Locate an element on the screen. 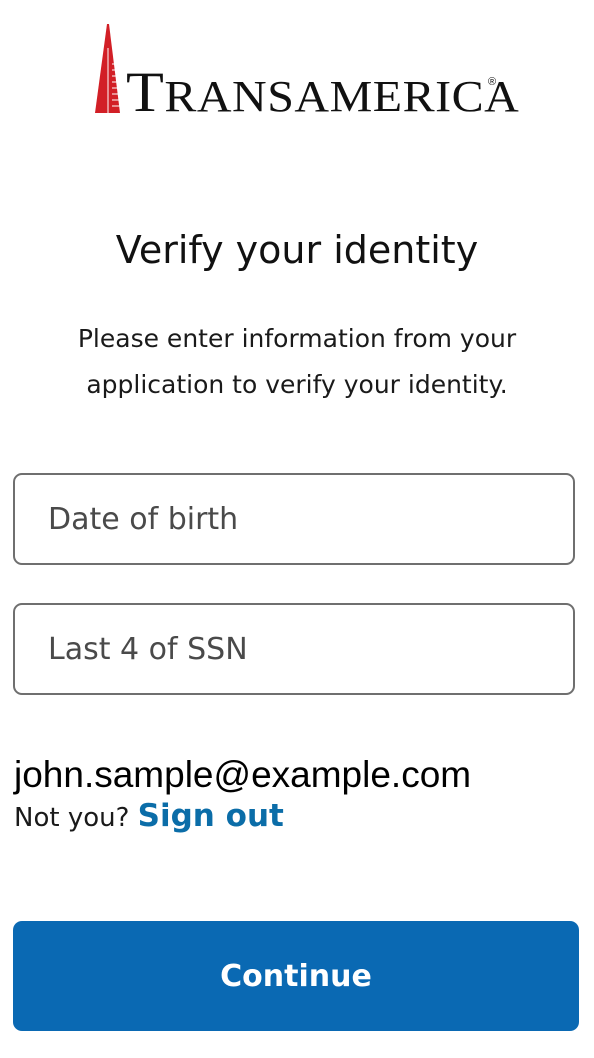 This screenshot has height=1058, width=594. last-4-ssn-field is located at coordinates (294, 649).